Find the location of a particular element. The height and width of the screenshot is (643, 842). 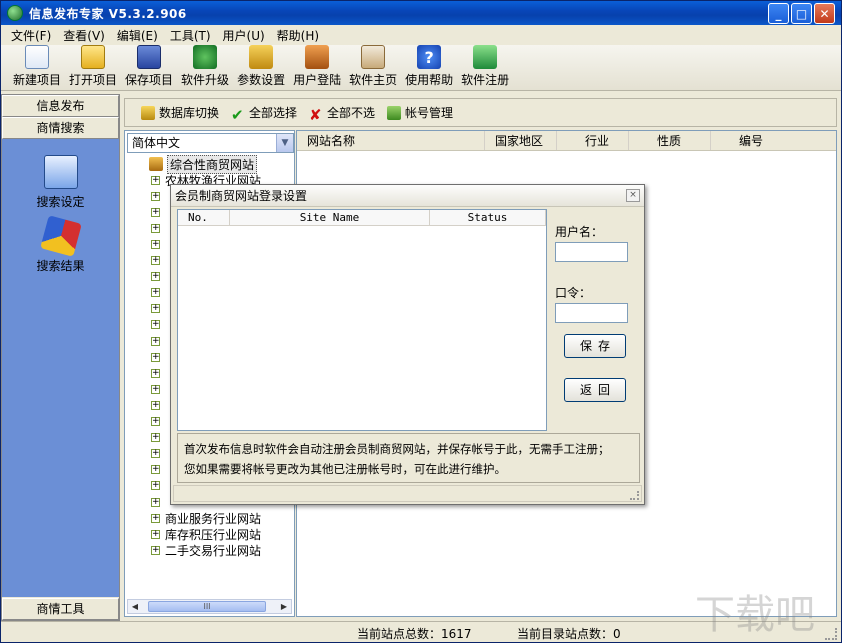

tree-horizontal-scrollbar: ◀ III ▶ is located at coordinates (209, 606).